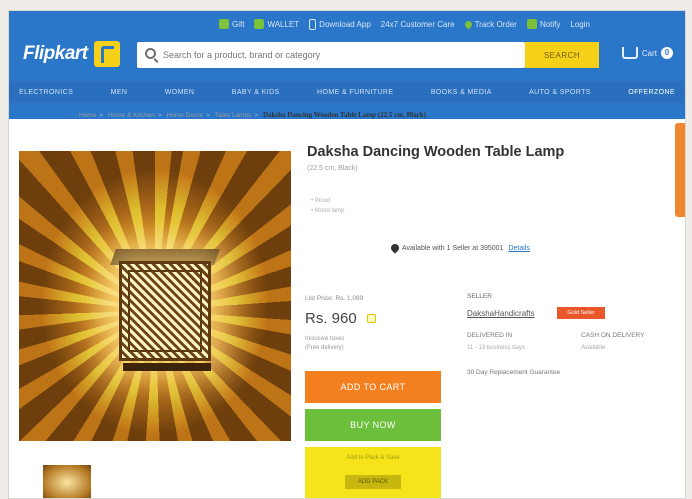 The width and height of the screenshot is (692, 499). I want to click on top-link-login: Login, so click(580, 24).